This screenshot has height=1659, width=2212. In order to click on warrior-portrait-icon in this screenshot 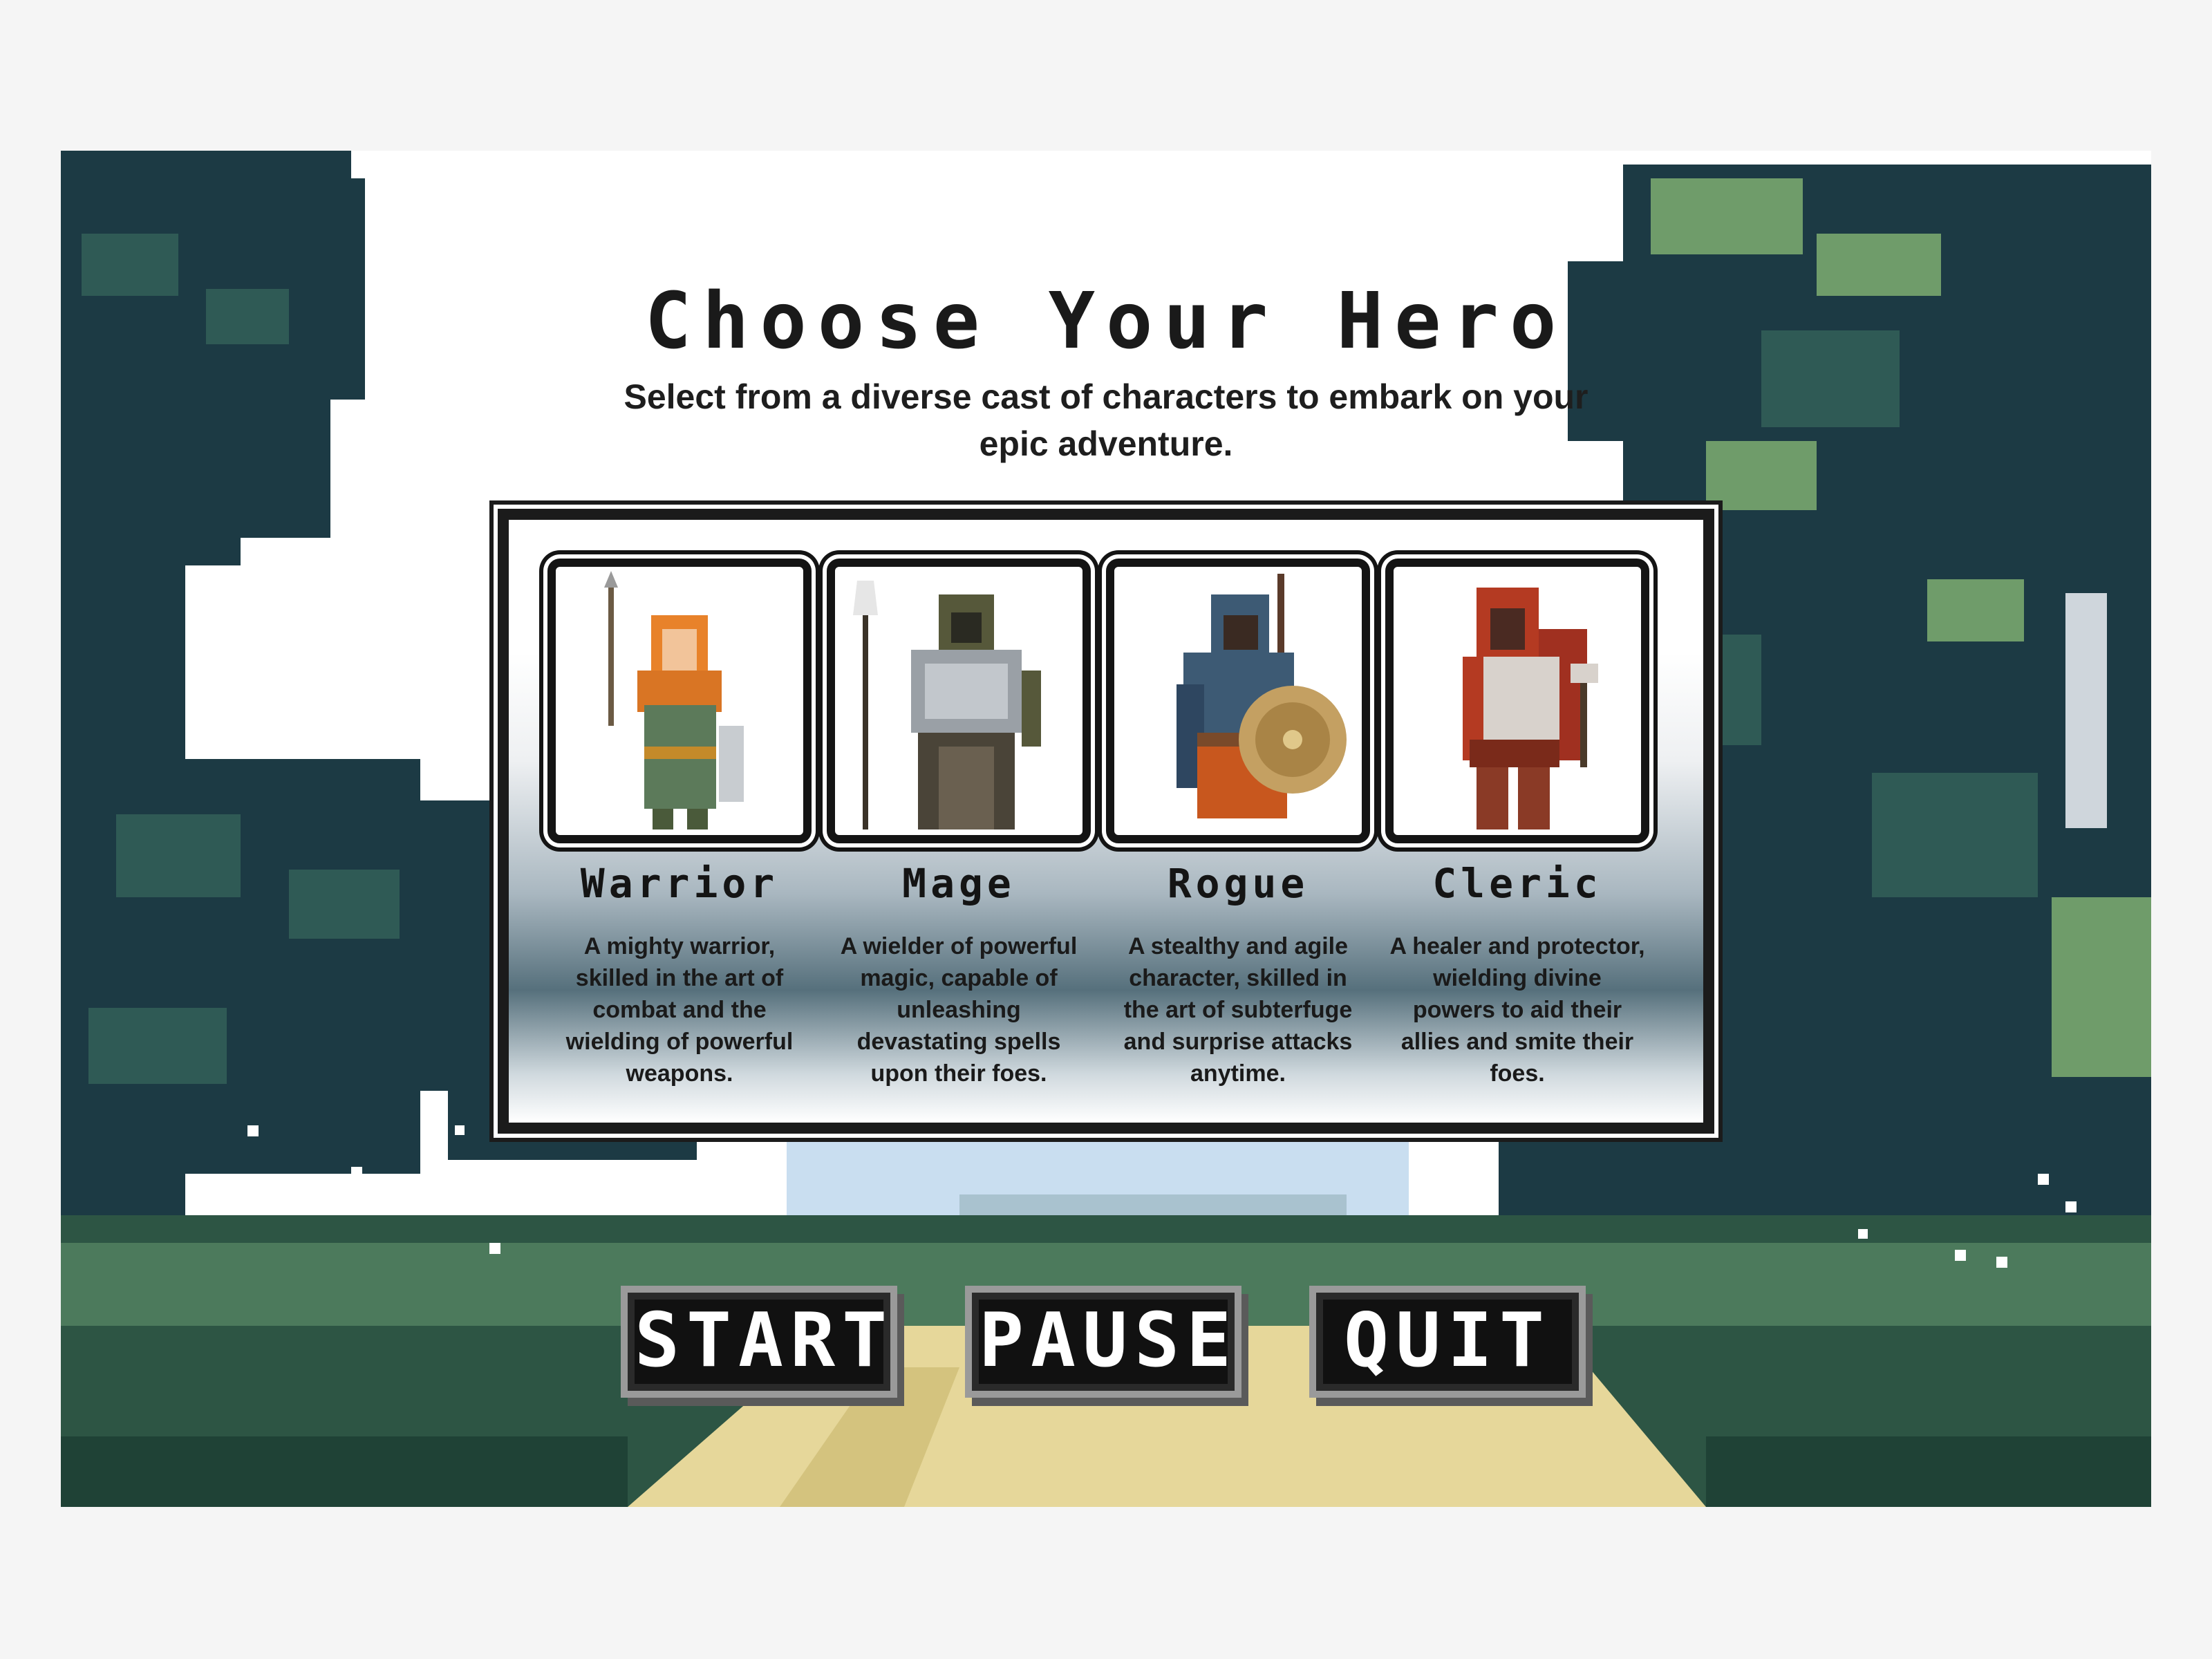, I will do `click(674, 700)`.